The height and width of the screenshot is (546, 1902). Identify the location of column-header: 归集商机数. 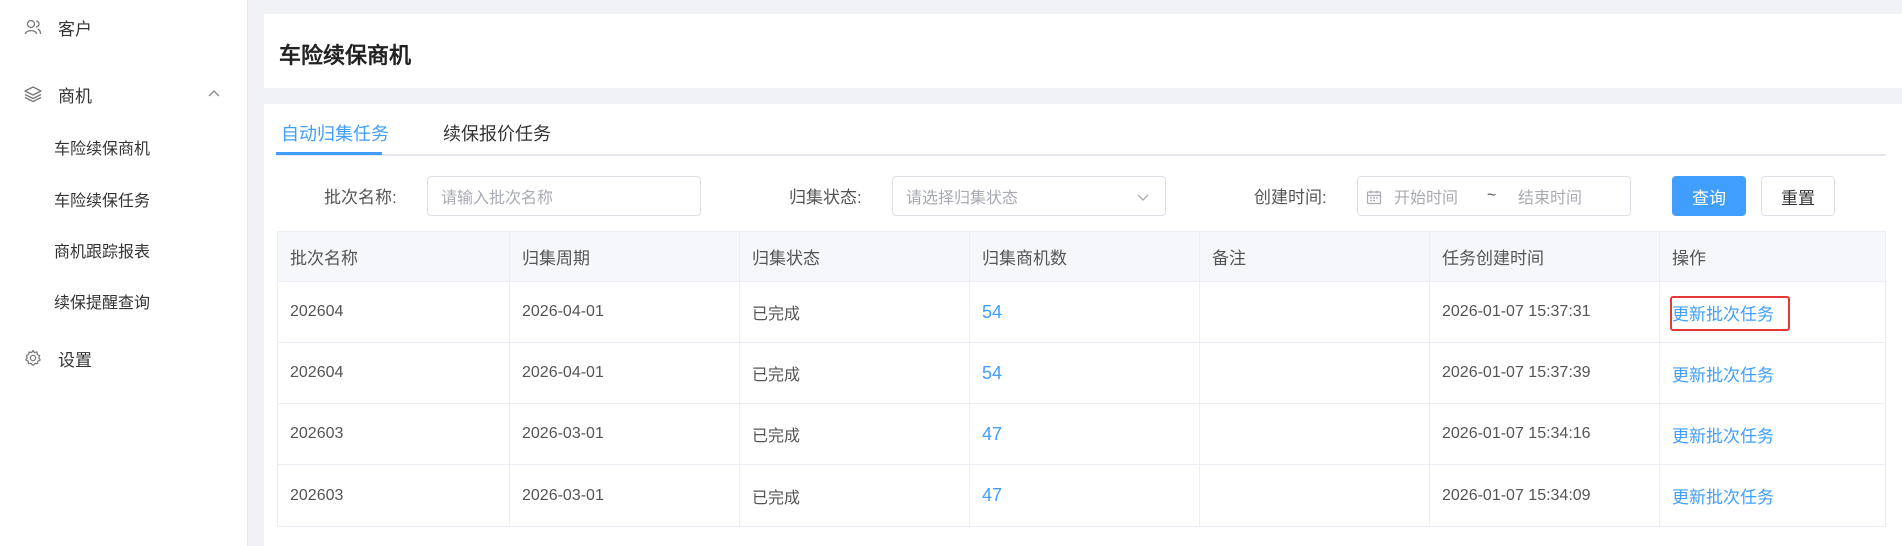
(1085, 256).